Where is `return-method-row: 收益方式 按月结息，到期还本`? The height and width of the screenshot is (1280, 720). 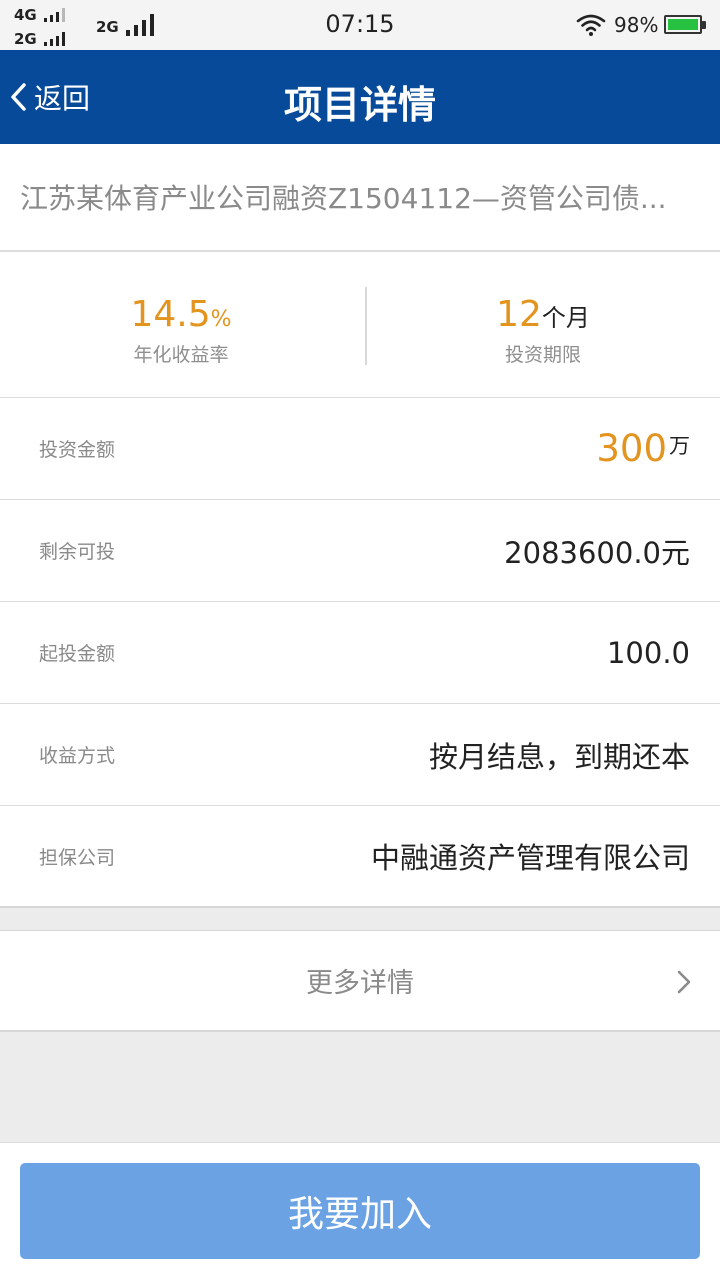 return-method-row: 收益方式 按月结息，到期还本 is located at coordinates (360, 755).